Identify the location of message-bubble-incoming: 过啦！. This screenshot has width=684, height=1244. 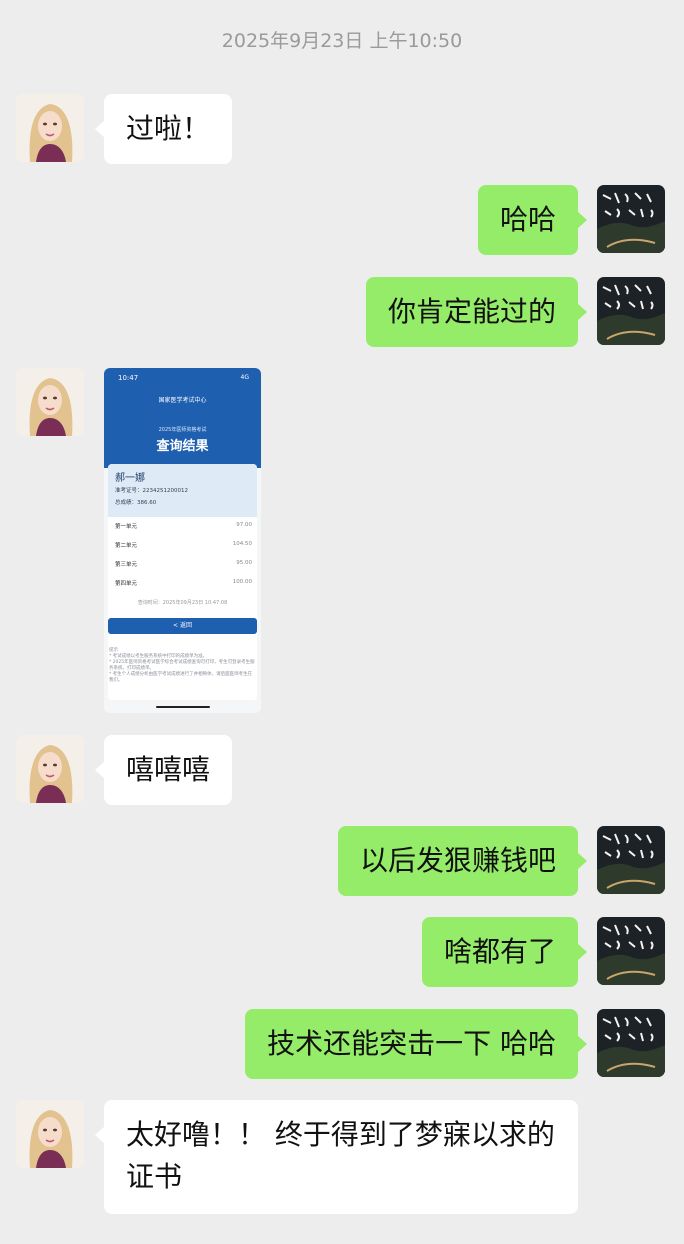
(163, 129).